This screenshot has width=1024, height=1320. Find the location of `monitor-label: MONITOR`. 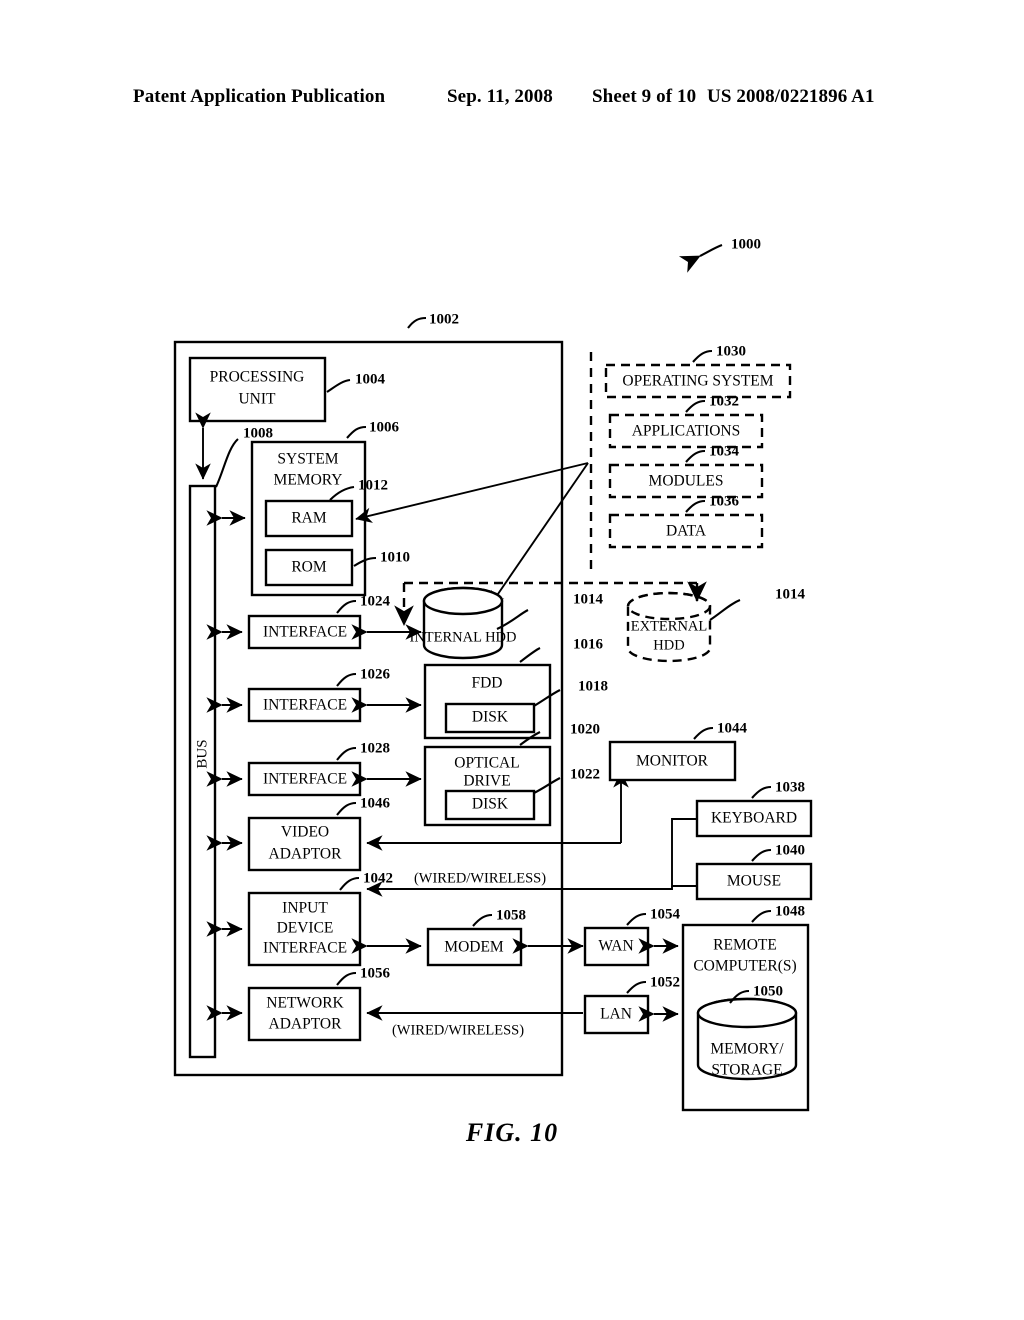

monitor-label: MONITOR is located at coordinates (672, 761).